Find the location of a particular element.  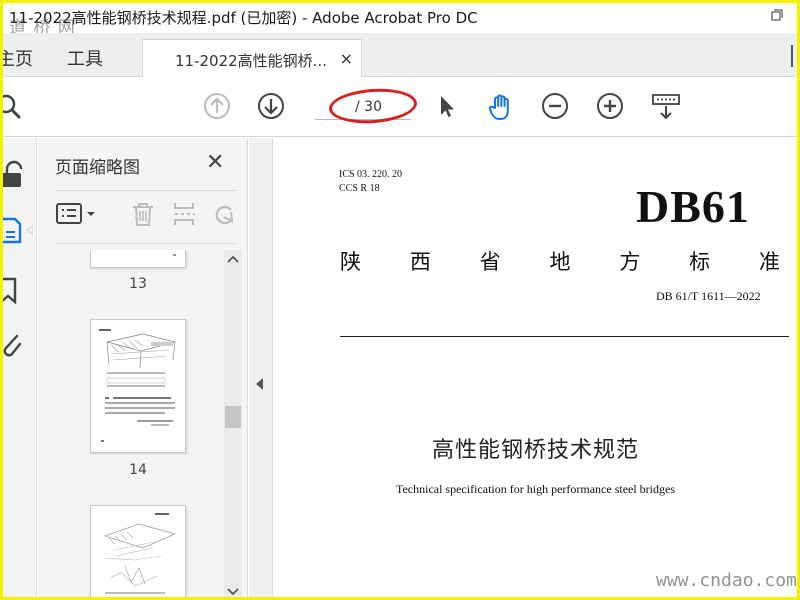

tab-bar: 主页 工具 11-2022高性能钢桥... × is located at coordinates (400, 55).